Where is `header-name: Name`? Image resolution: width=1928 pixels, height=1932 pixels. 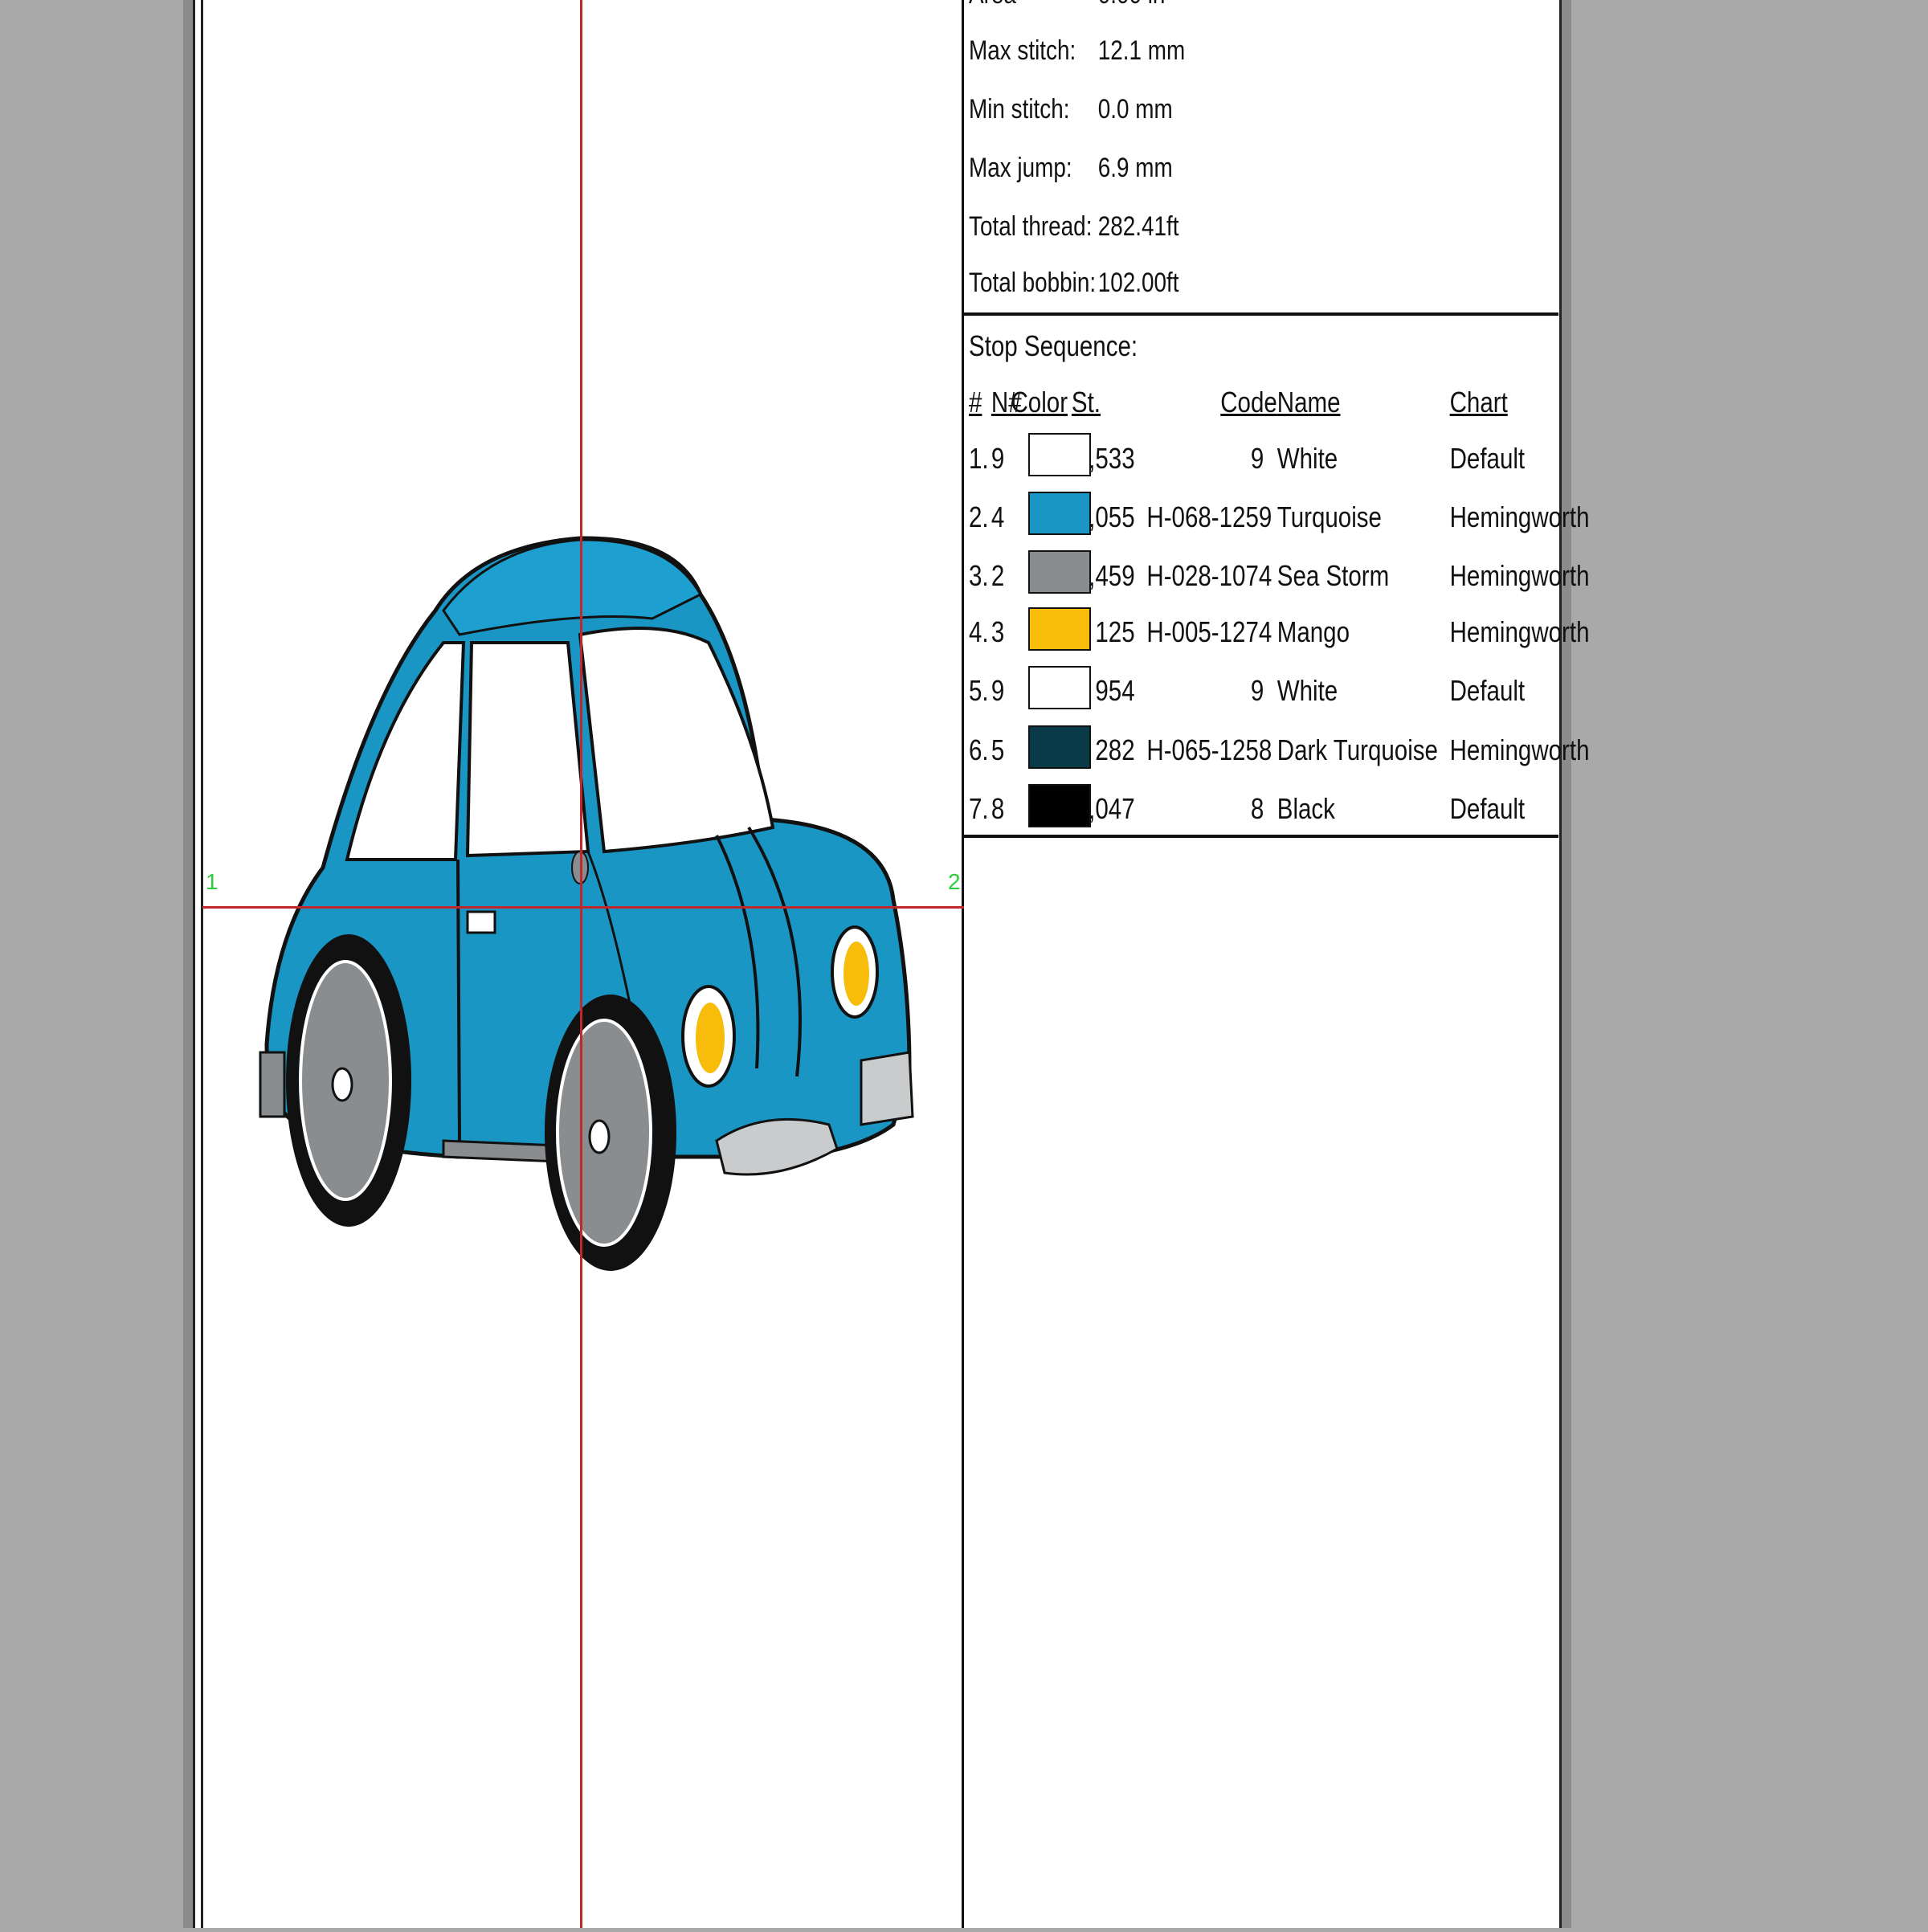
header-name: Name is located at coordinates (1308, 403).